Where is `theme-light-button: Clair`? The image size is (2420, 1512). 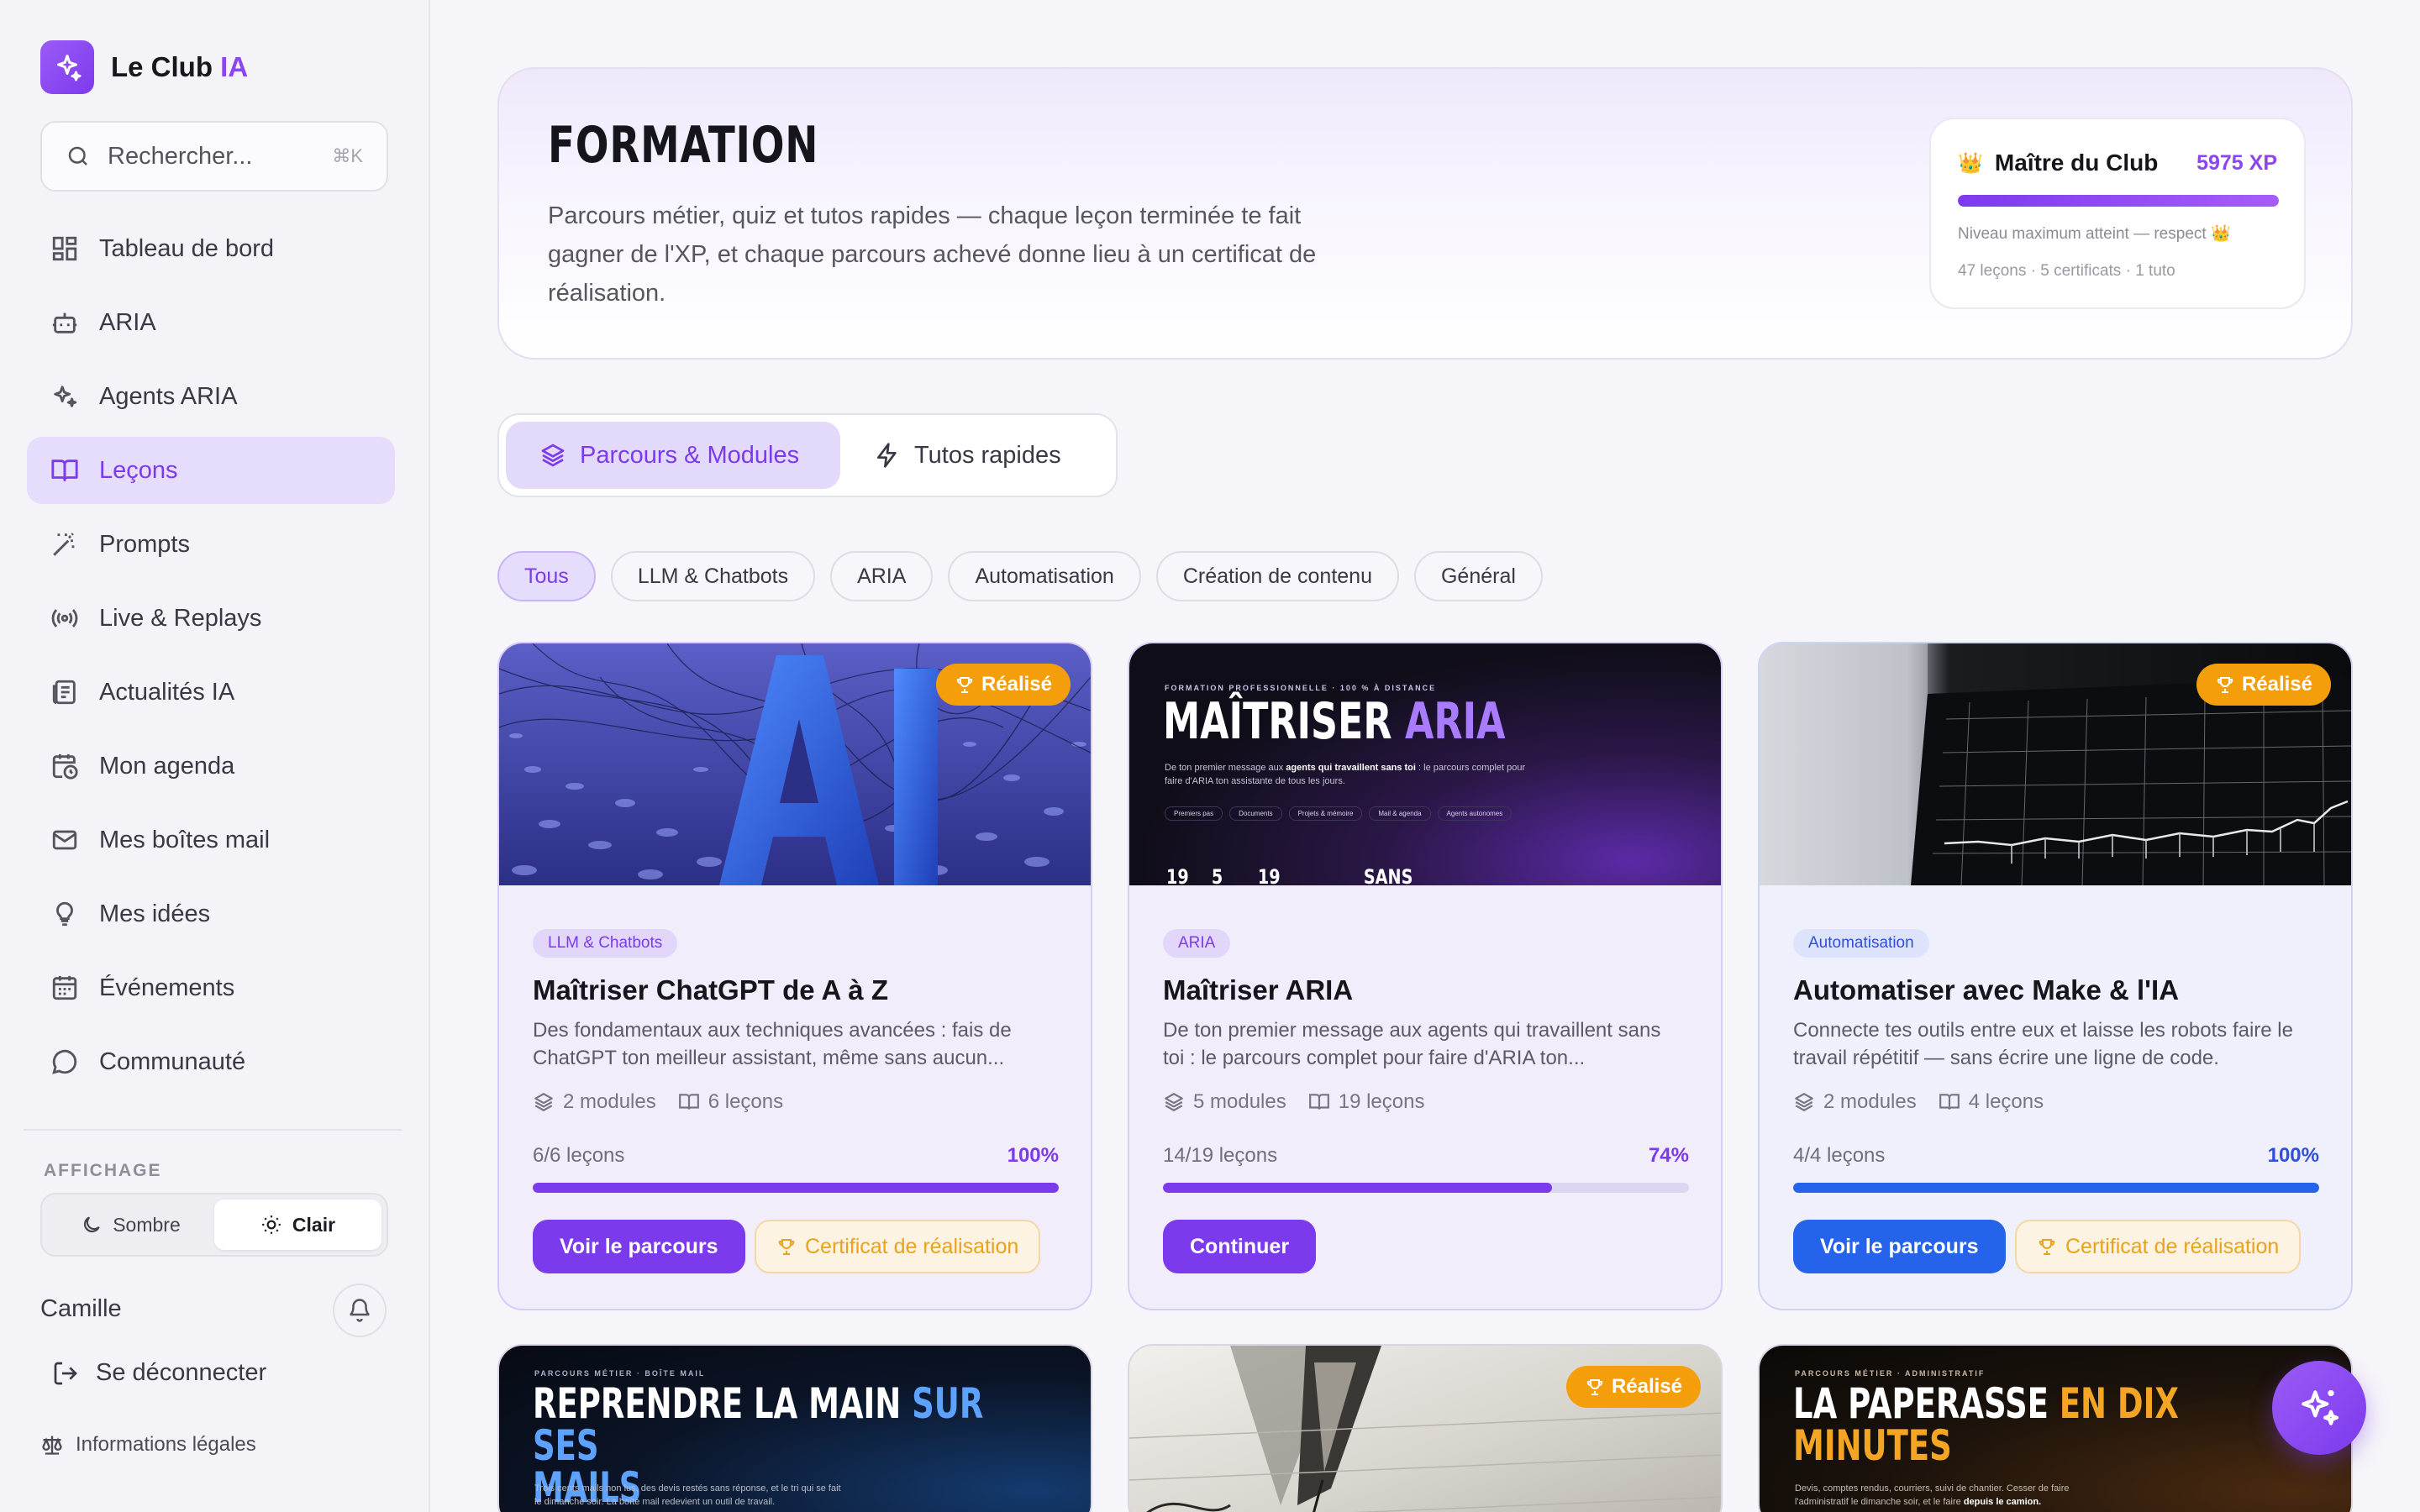
theme-light-button: Clair is located at coordinates (298, 1225).